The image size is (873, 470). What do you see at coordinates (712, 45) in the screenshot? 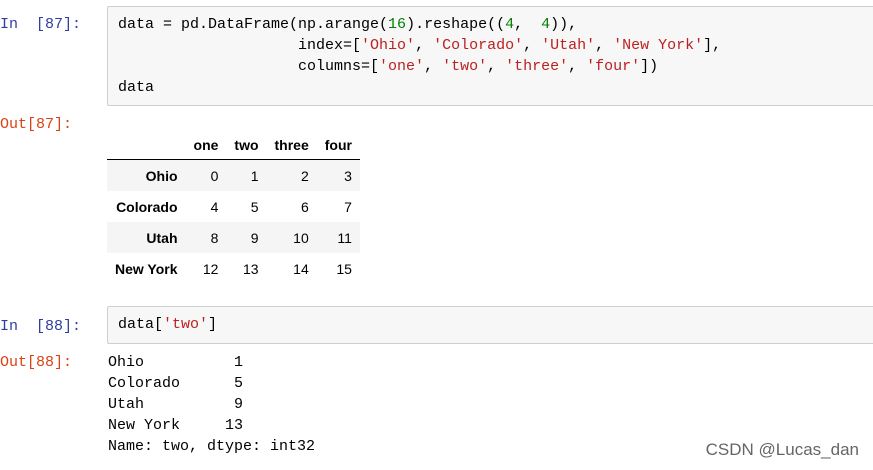
I see `code-token: ],` at bounding box center [712, 45].